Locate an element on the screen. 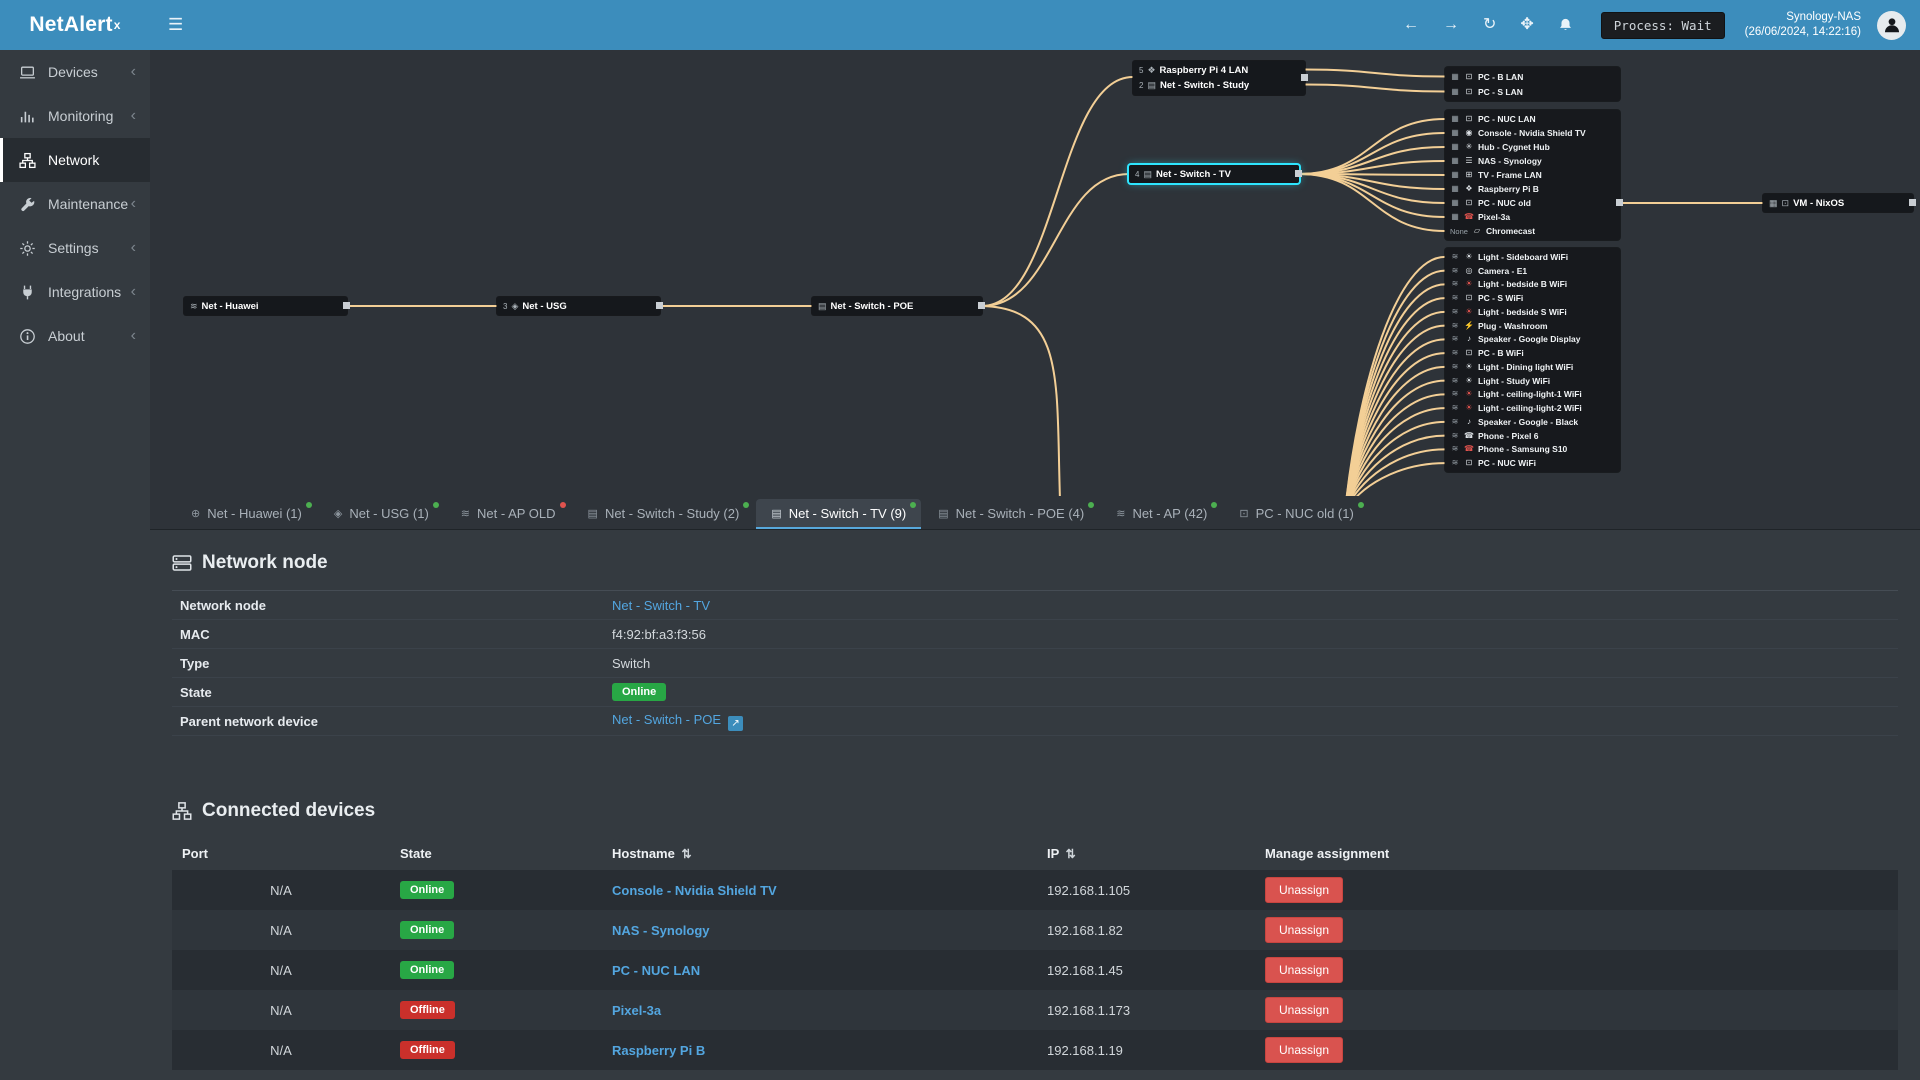  device-pc-b-wifi: ≋ ⊡ PC - B WiFi is located at coordinates (1532, 353).